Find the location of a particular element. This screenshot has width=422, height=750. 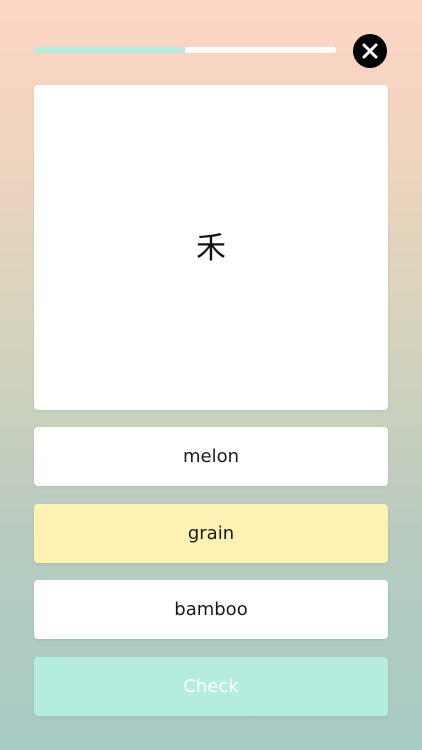

progress-bar-fill is located at coordinates (109, 50).